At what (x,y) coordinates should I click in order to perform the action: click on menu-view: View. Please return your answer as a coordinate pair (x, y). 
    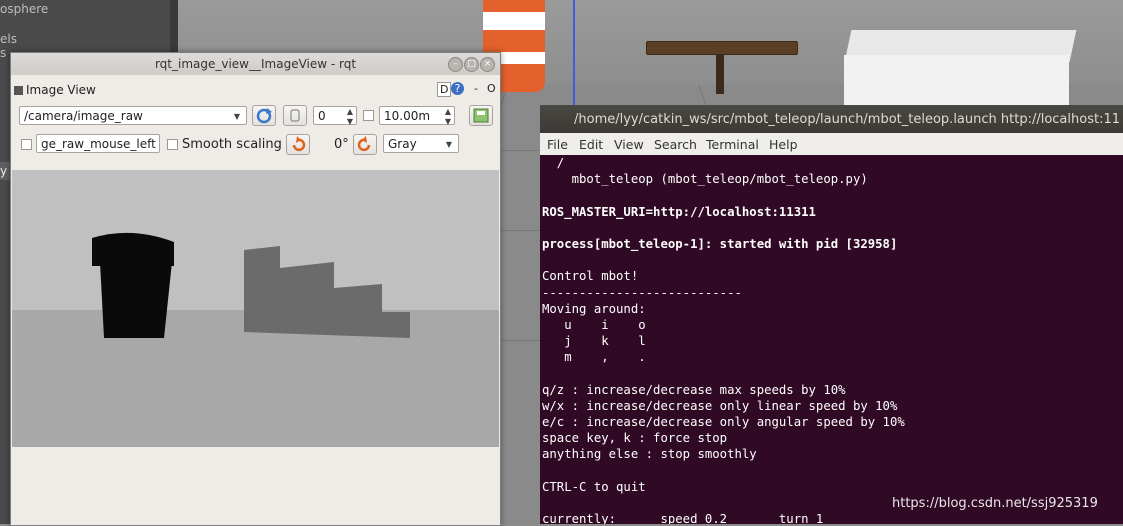
    Looking at the image, I should click on (629, 144).